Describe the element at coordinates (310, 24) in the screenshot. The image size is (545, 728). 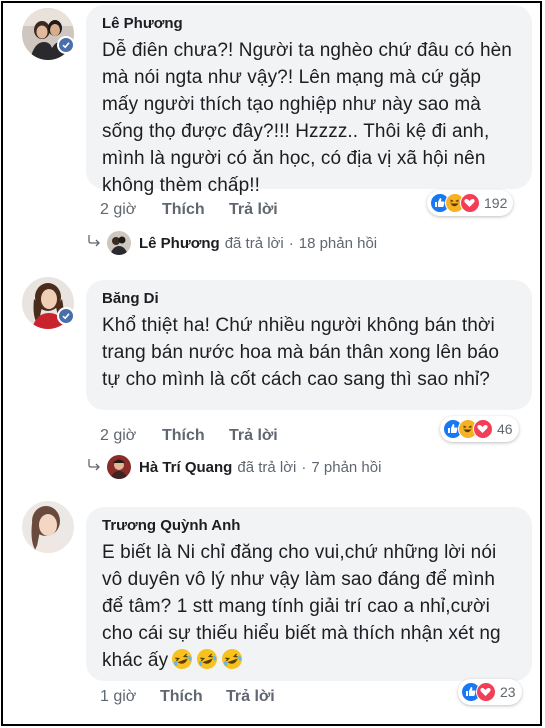
I see `author-name: Lê Phương` at that location.